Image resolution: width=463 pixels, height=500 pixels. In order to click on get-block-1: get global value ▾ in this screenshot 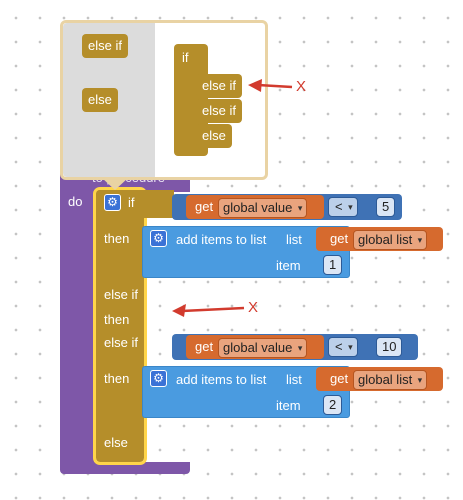, I will do `click(255, 207)`.